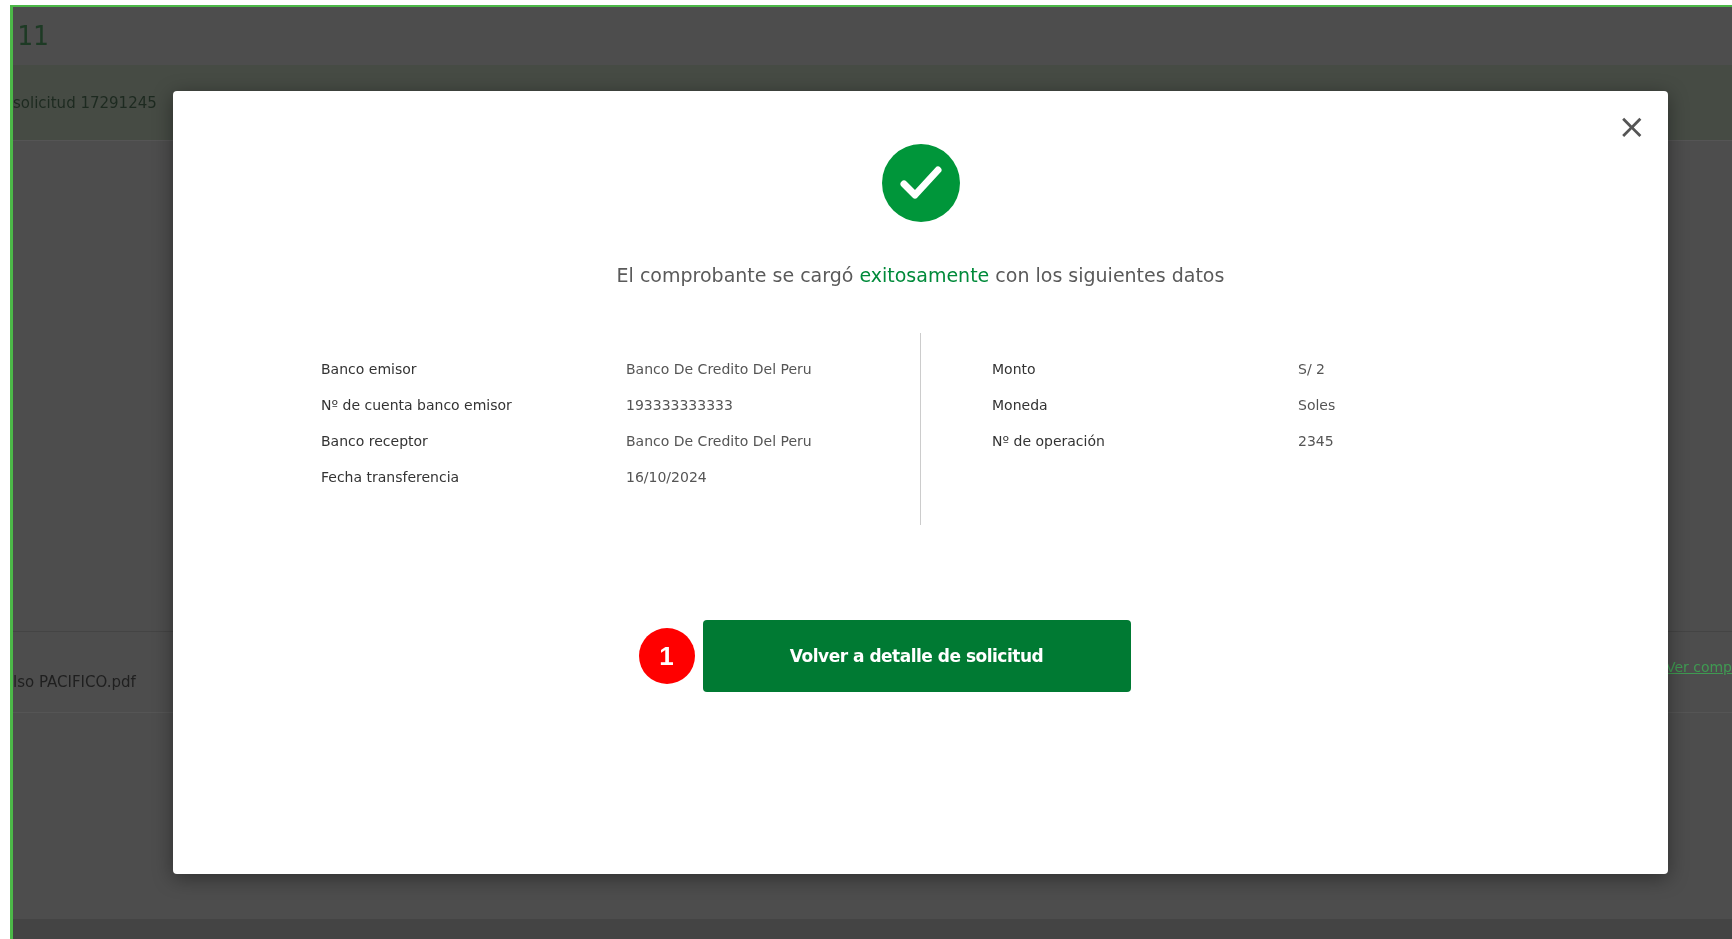 This screenshot has width=1732, height=939. What do you see at coordinates (920, 183) in the screenshot?
I see `success-check-icon` at bounding box center [920, 183].